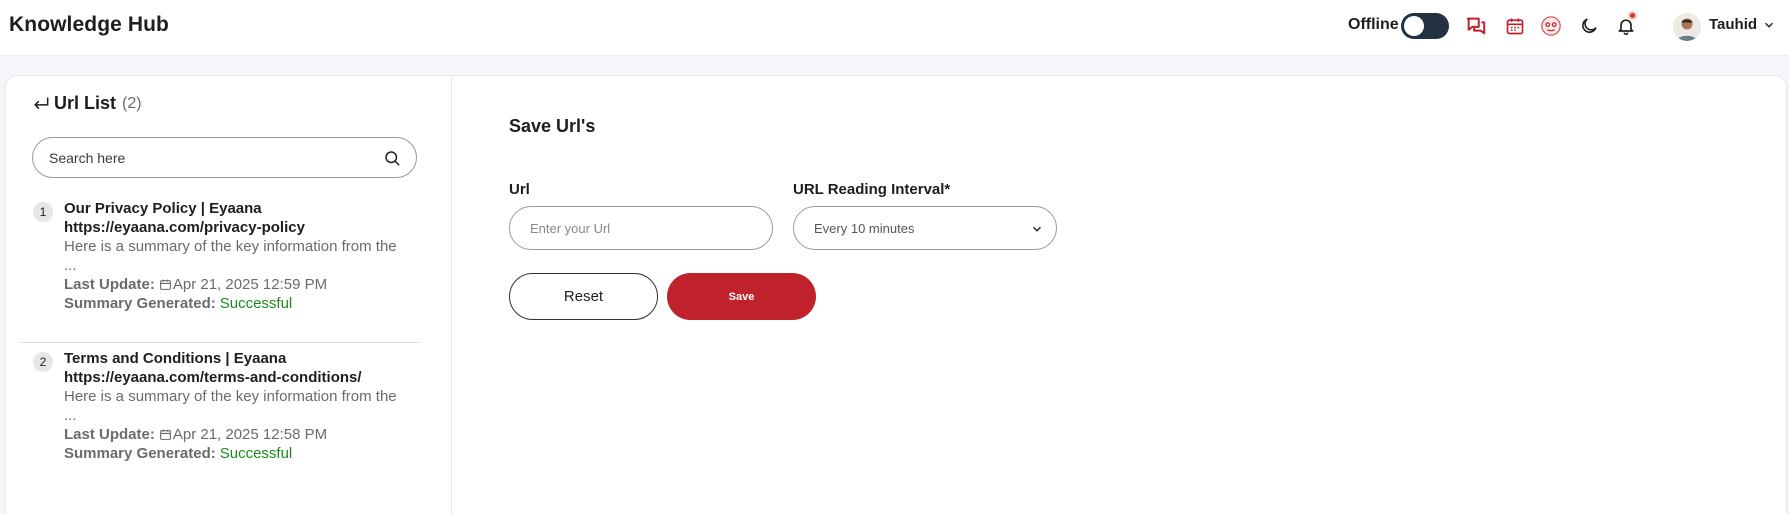  I want to click on reset-button: Reset, so click(583, 296).